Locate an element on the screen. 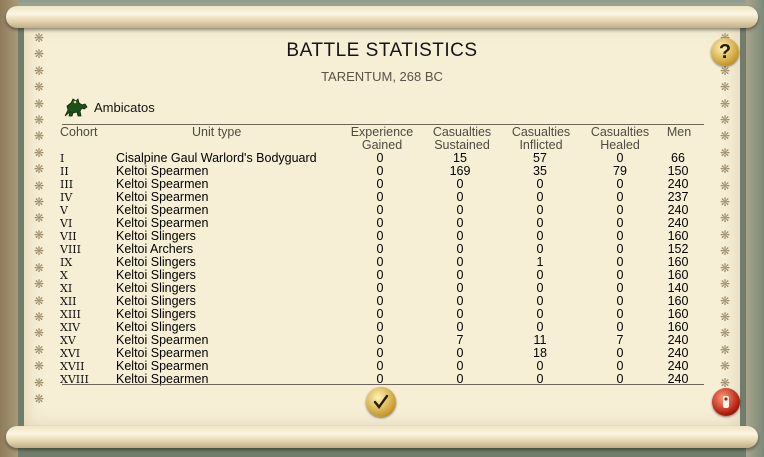  confirm-button is located at coordinates (381, 402).